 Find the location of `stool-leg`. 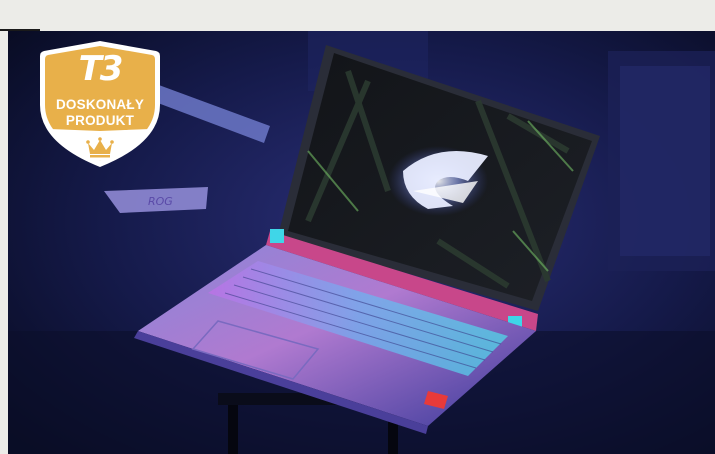

stool-leg is located at coordinates (233, 427).